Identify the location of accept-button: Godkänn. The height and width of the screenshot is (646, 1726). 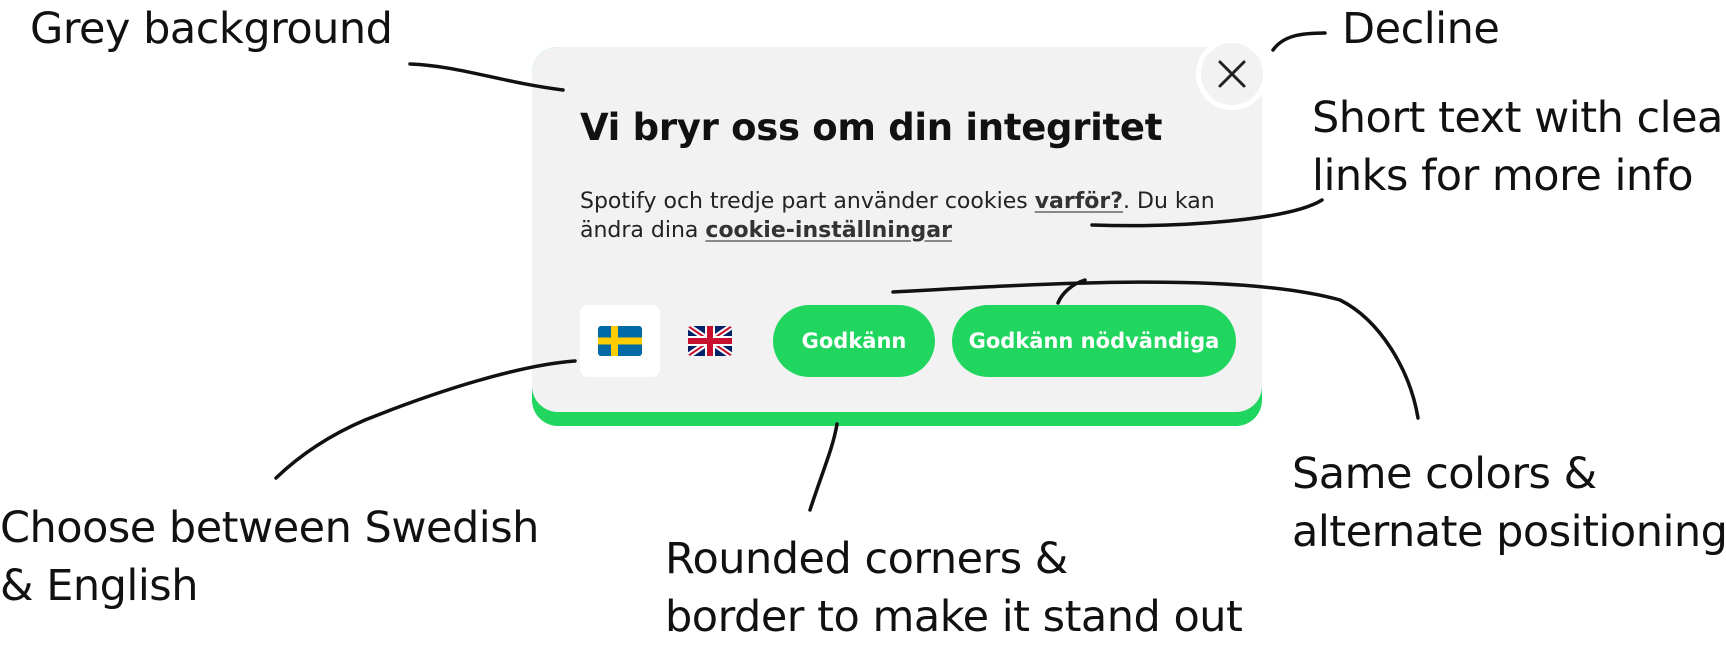
(854, 341).